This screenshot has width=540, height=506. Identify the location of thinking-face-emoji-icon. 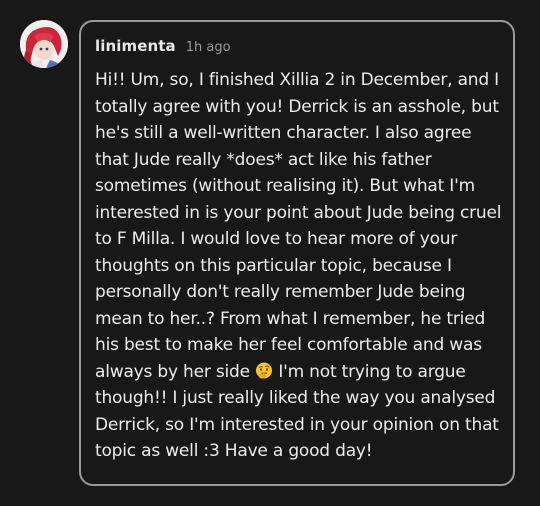
(264, 370).